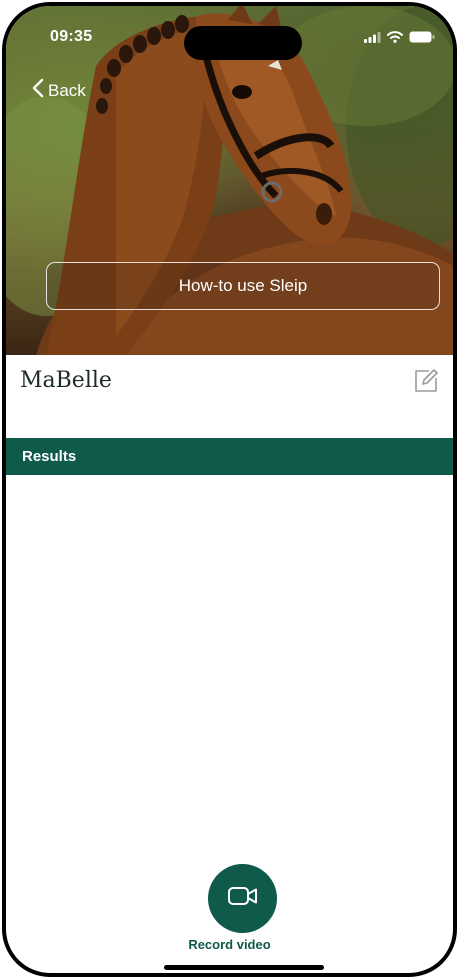 The image size is (459, 979). What do you see at coordinates (243, 43) in the screenshot?
I see `dynamic-island` at bounding box center [243, 43].